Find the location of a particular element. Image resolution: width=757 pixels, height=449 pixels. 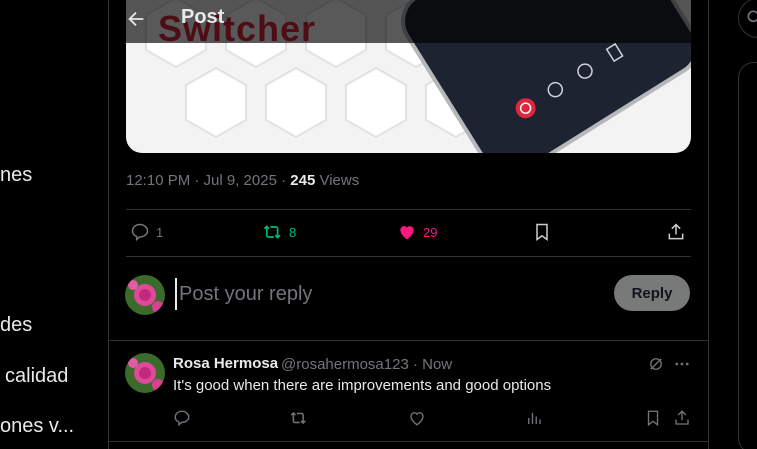

like-count: 29 is located at coordinates (430, 232).